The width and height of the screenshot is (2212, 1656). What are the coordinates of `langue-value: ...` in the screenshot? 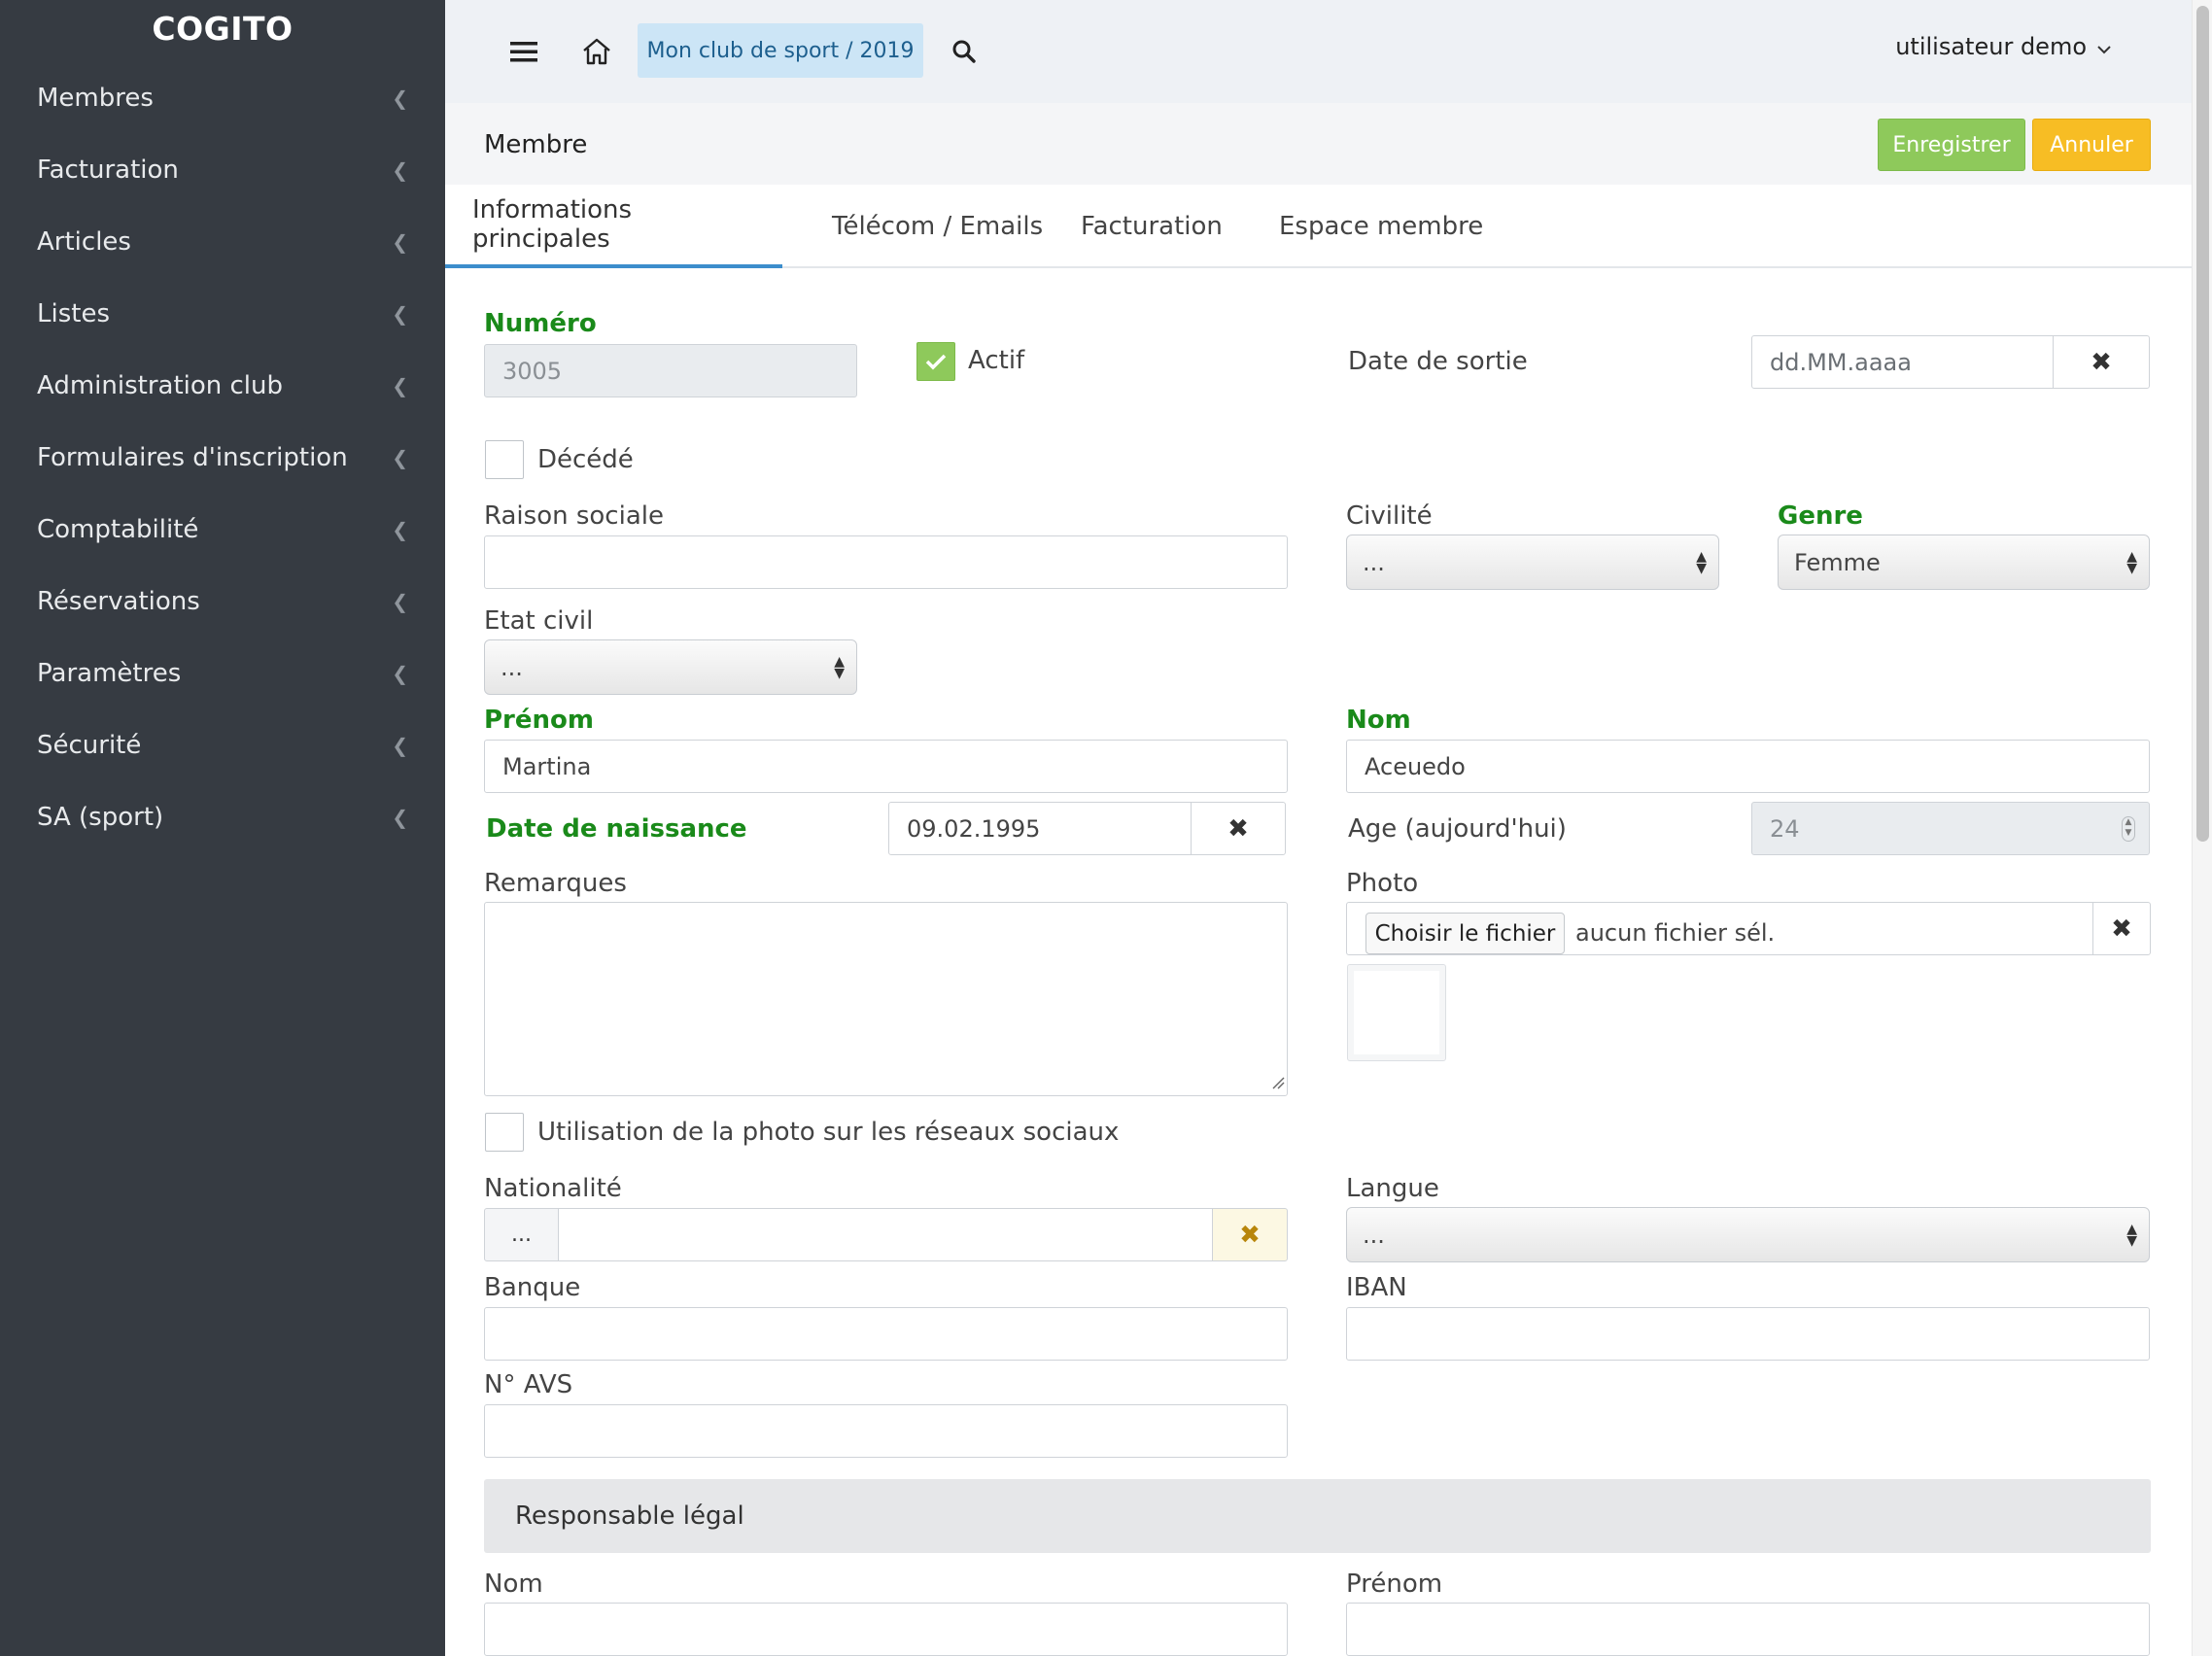 It's located at (1374, 1235).